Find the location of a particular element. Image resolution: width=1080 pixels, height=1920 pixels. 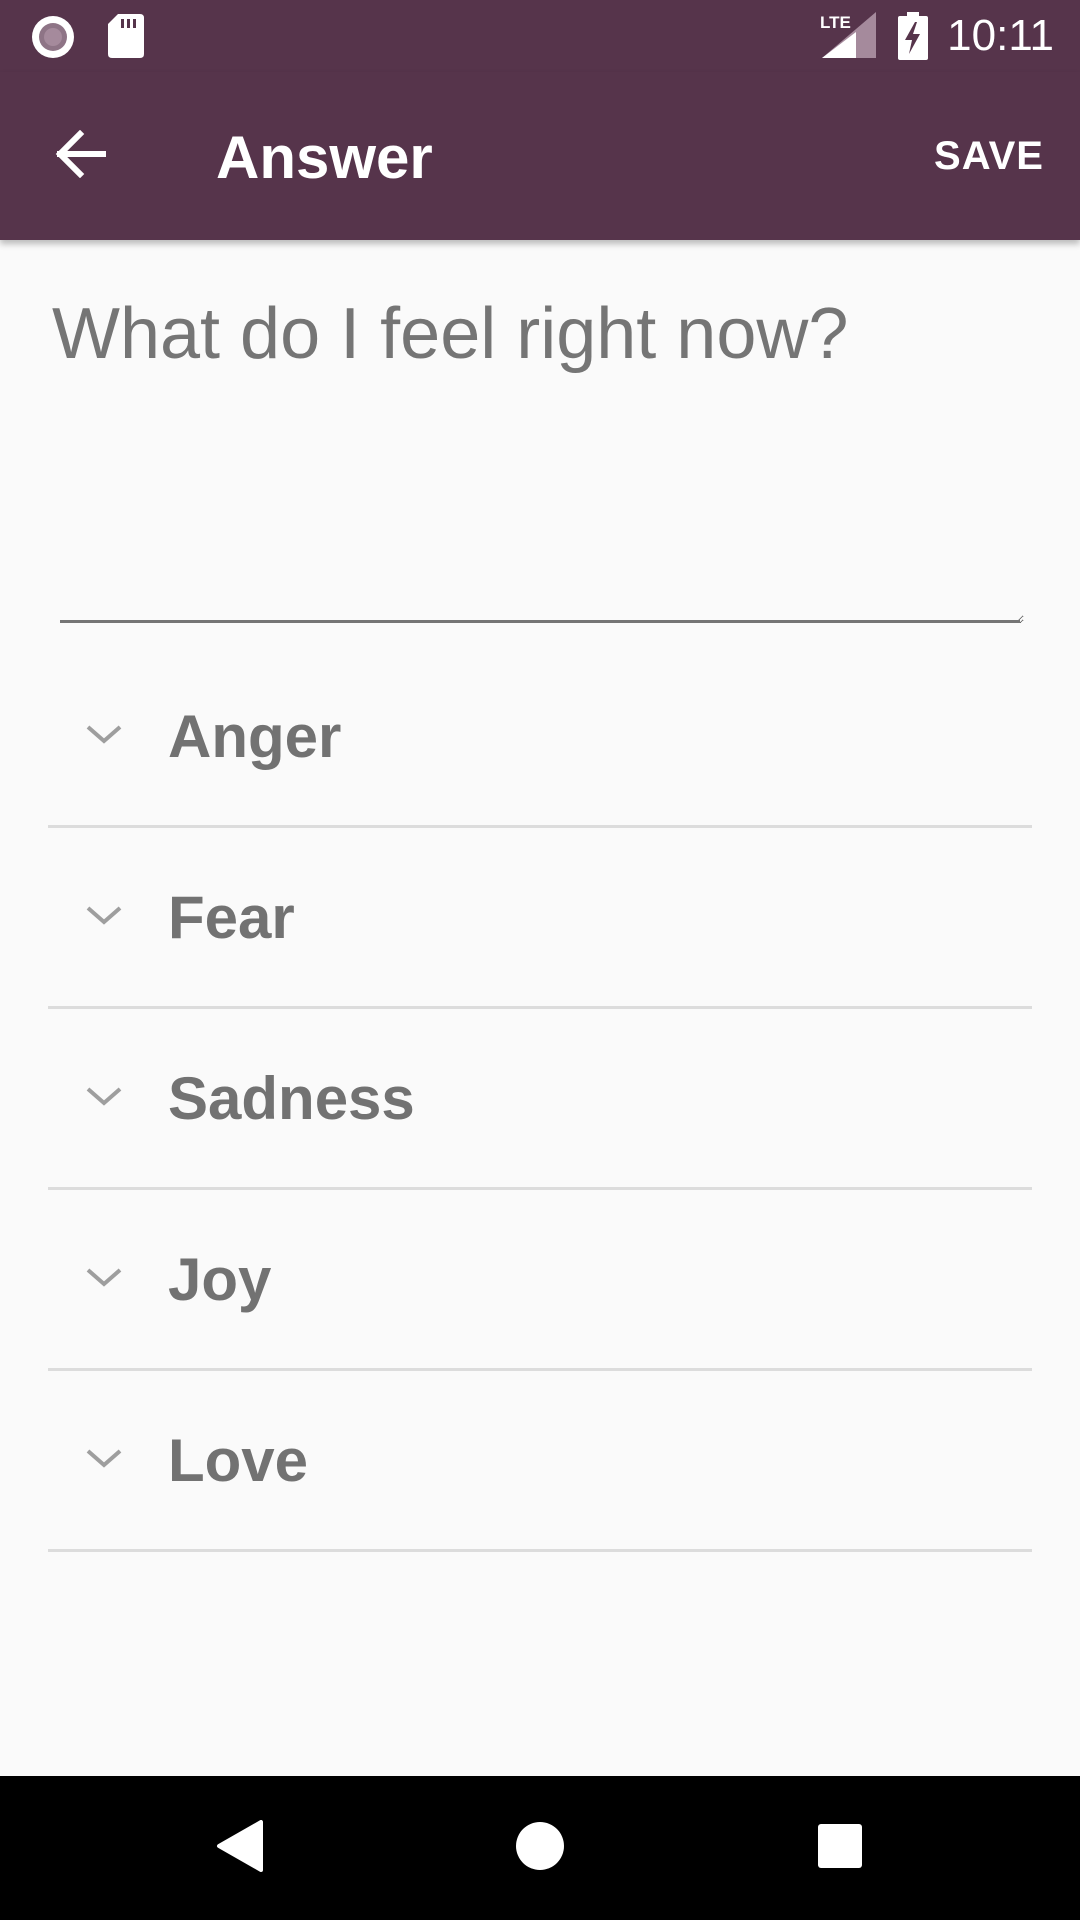

emotion-item-sadness: Sadness is located at coordinates (540, 1099).